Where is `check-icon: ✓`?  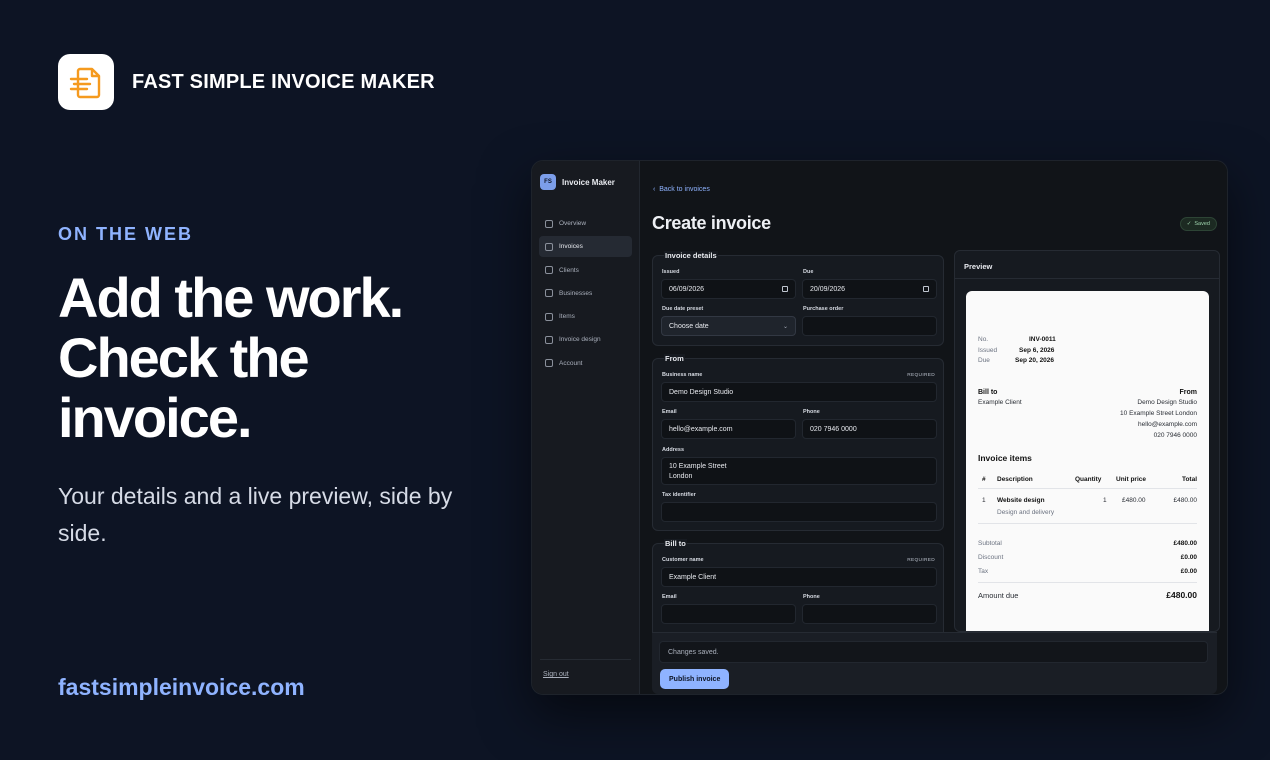 check-icon: ✓ is located at coordinates (1189, 224).